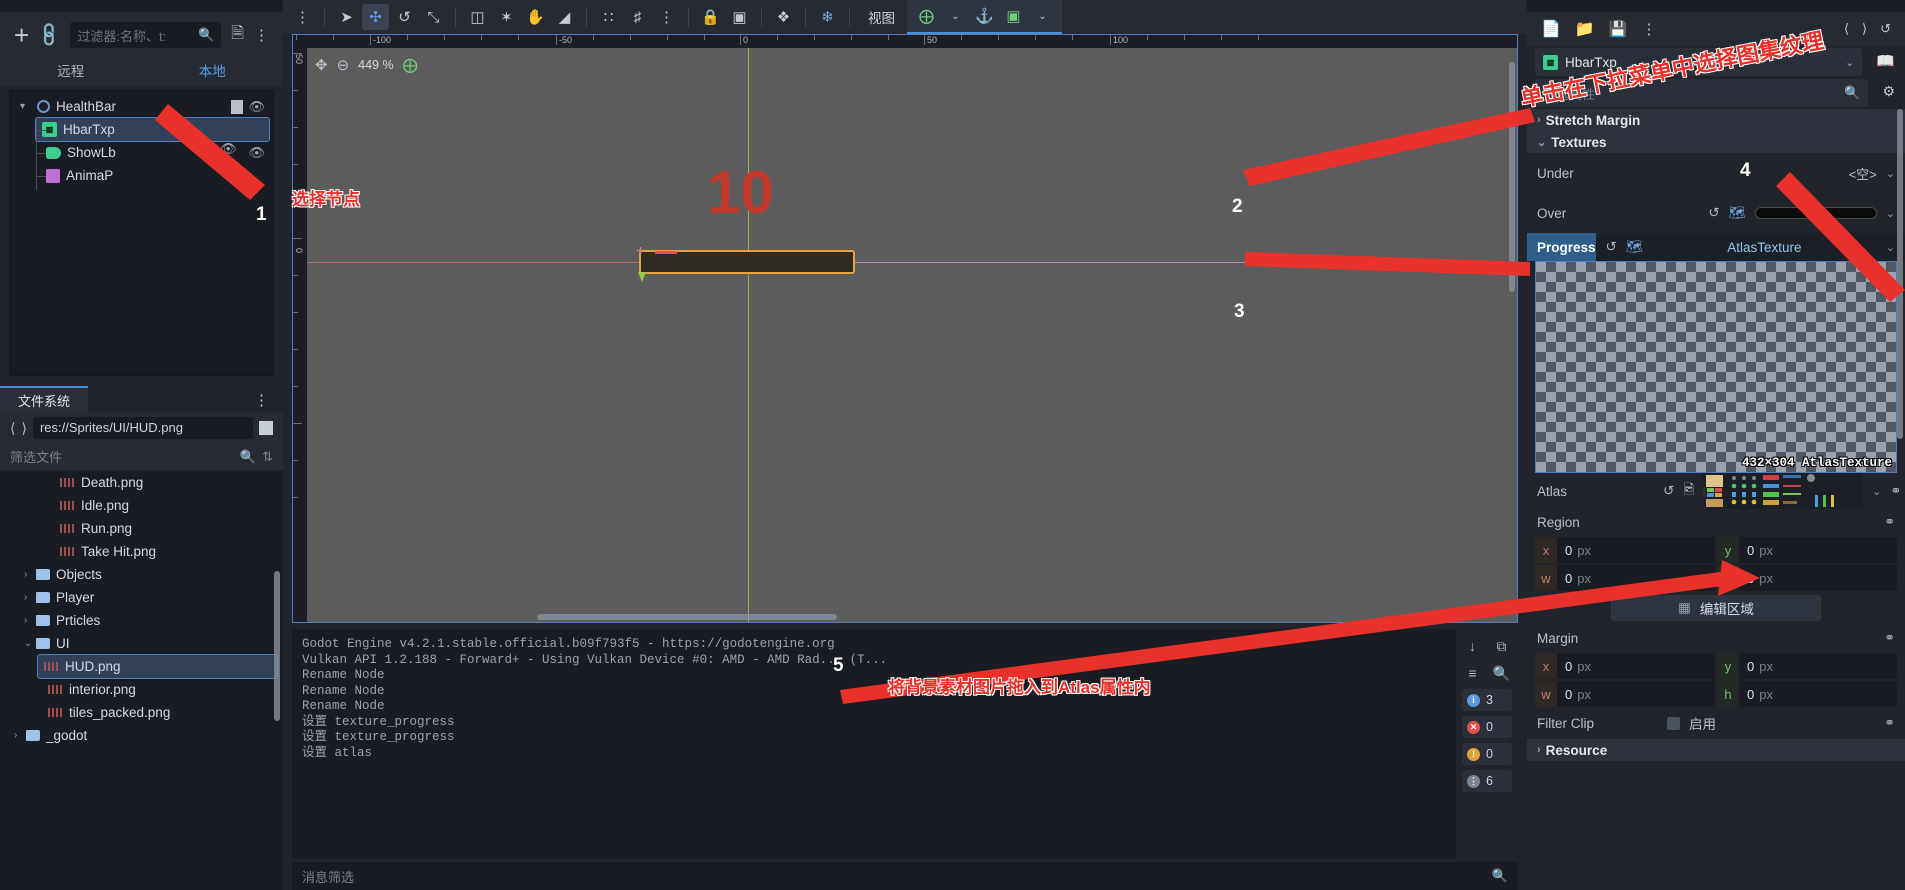 This screenshot has height=890, width=1905. Describe the element at coordinates (1673, 723) in the screenshot. I see `filter-clip-checkbox` at that location.